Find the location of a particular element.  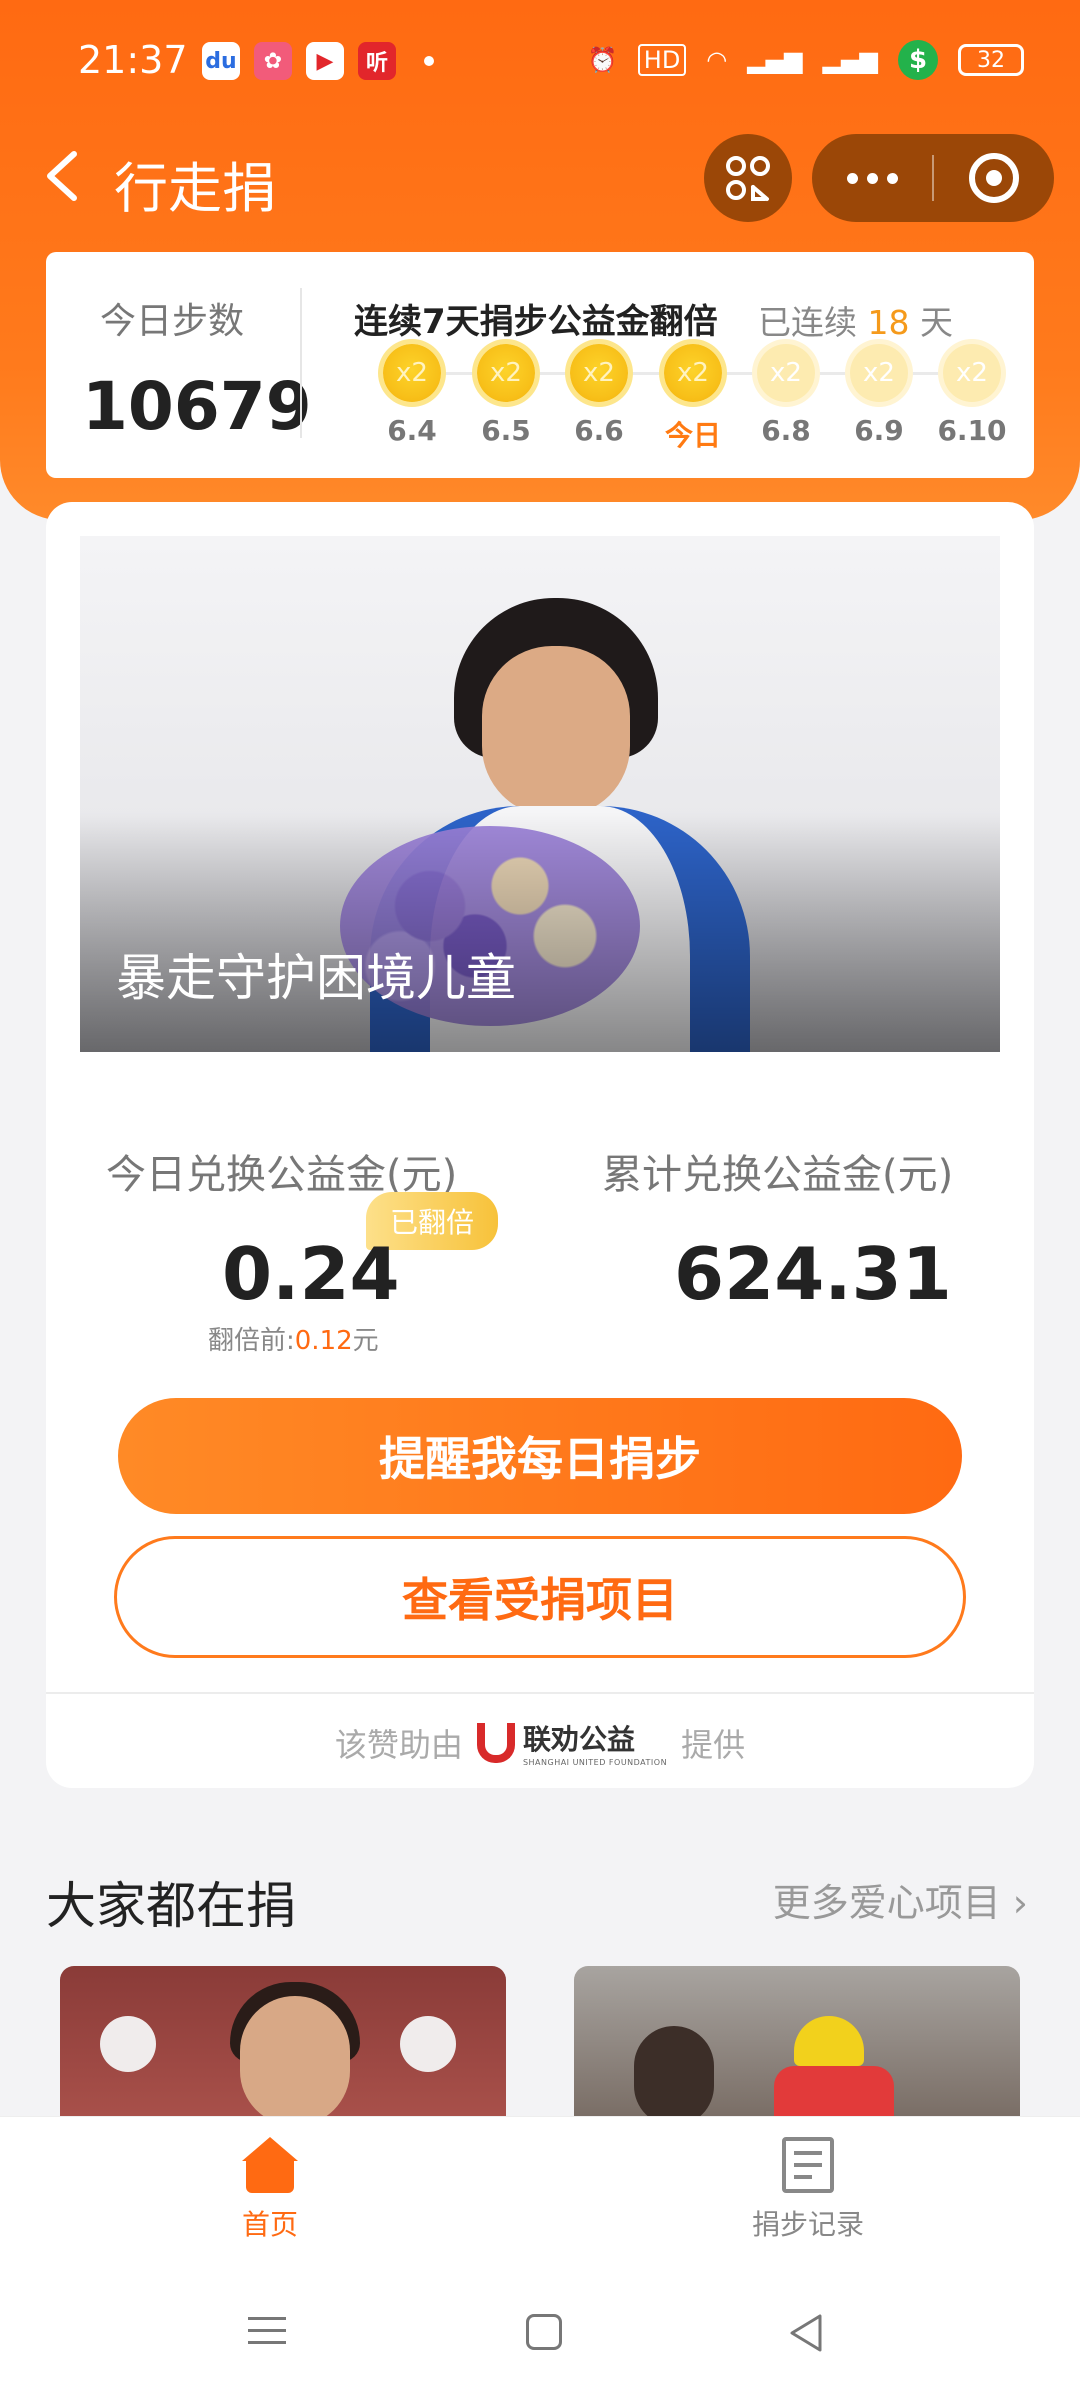

streak-day-date: 6.6 is located at coordinates (599, 430).